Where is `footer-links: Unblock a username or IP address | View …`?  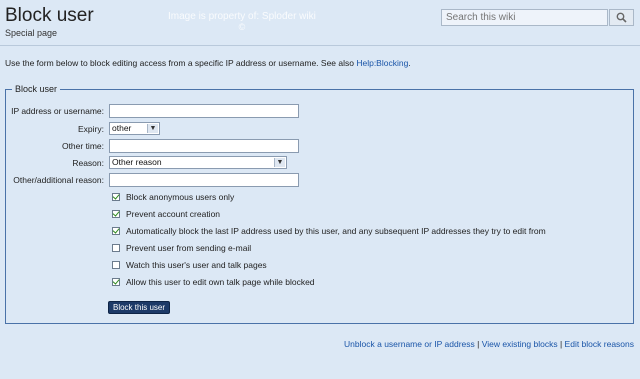 footer-links: Unblock a username or IP address | View … is located at coordinates (489, 344).